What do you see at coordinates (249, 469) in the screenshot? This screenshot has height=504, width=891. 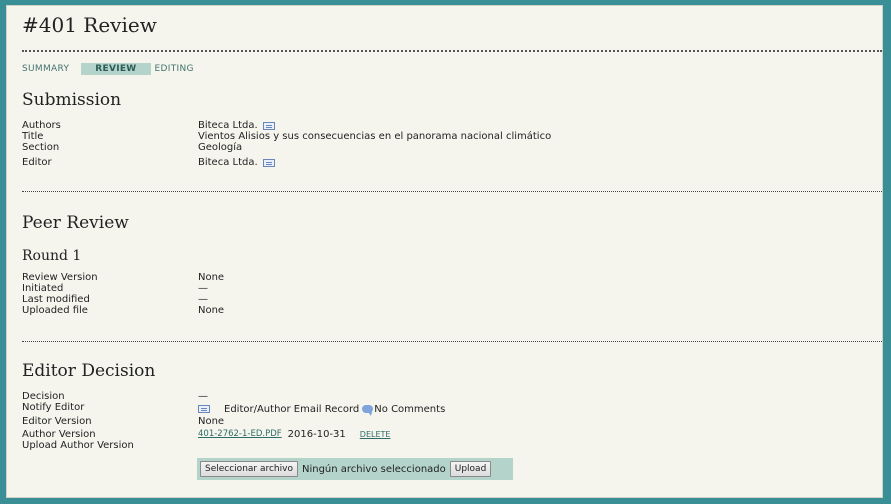 I see `choose-file-button: Seleccionar archivo` at bounding box center [249, 469].